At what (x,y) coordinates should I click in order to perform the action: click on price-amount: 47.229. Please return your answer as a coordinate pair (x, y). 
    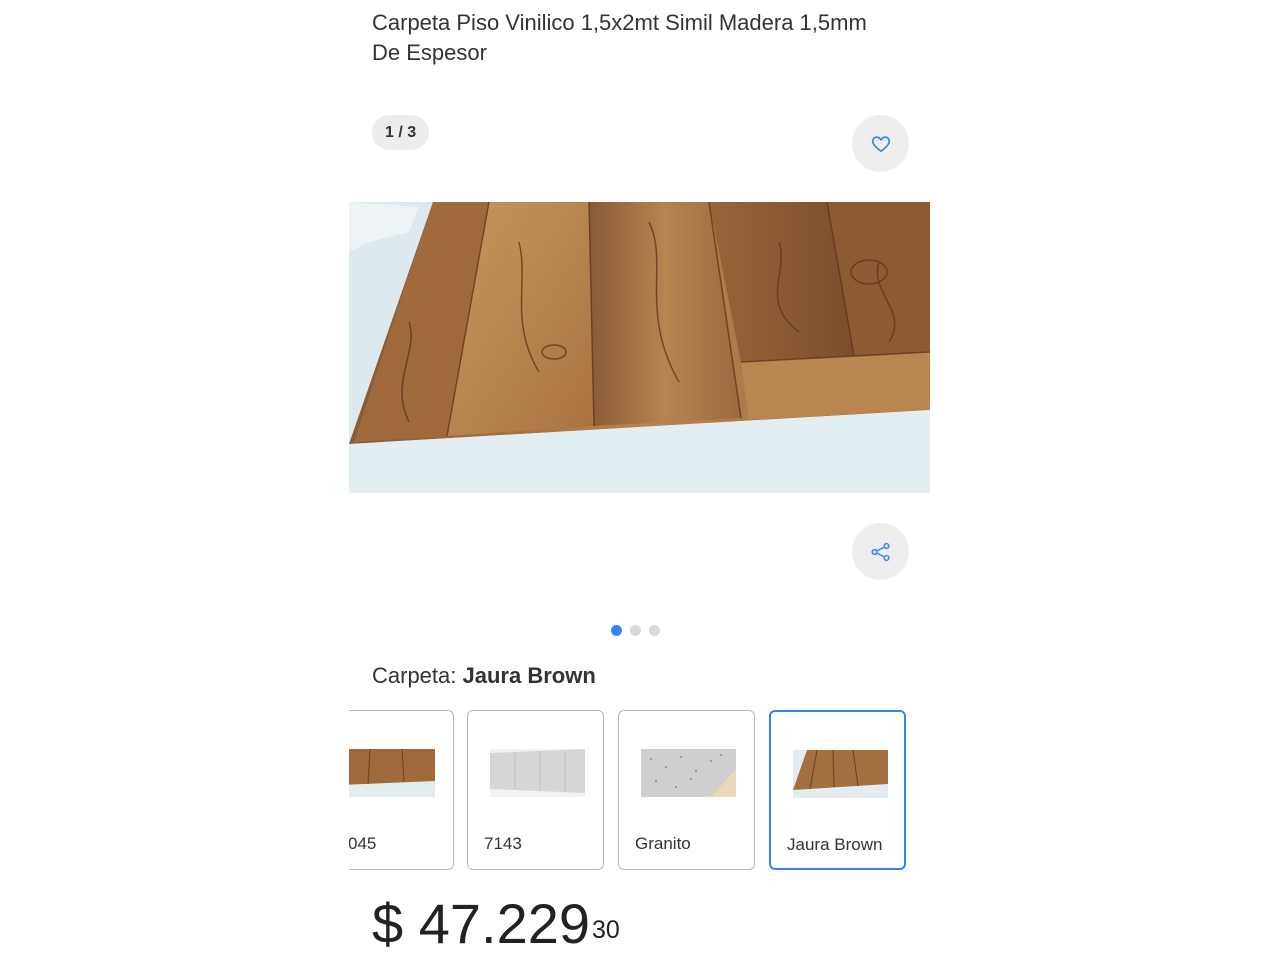
    Looking at the image, I should click on (504, 923).